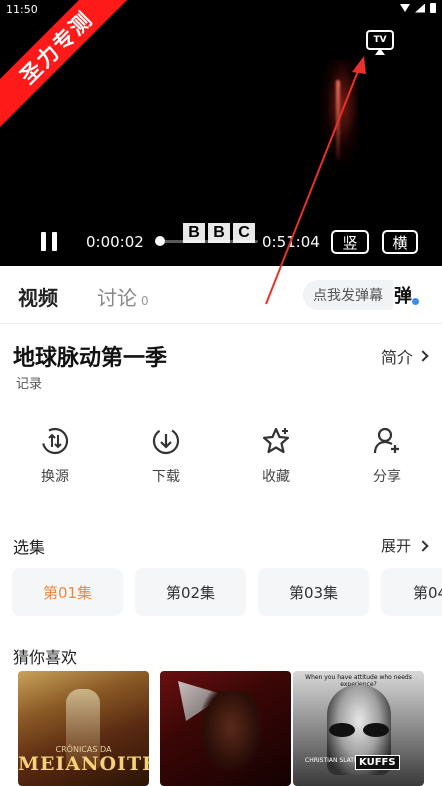 This screenshot has height=786, width=442. What do you see at coordinates (115, 242) in the screenshot?
I see `current-time: 0:00:02` at bounding box center [115, 242].